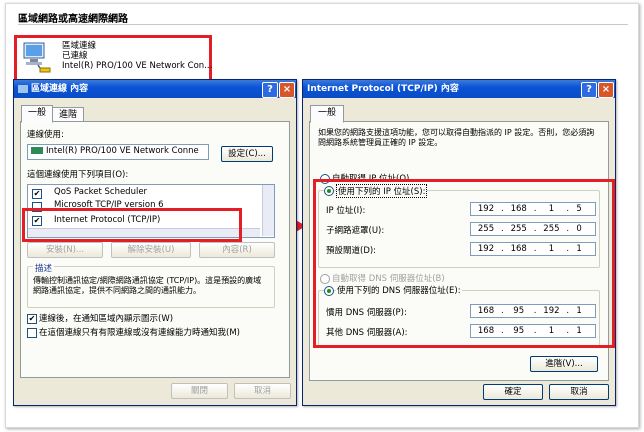 The image size is (644, 432). I want to click on network-icon, so click(23, 88).